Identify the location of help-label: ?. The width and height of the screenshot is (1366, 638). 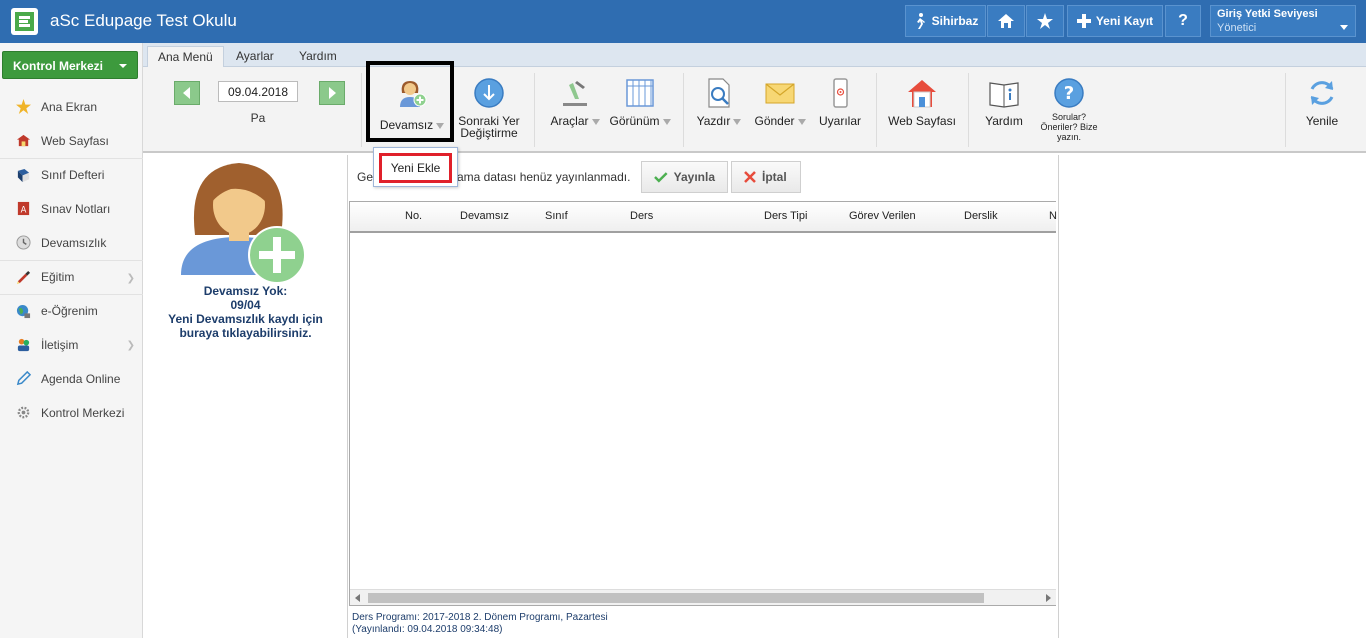
(1183, 20).